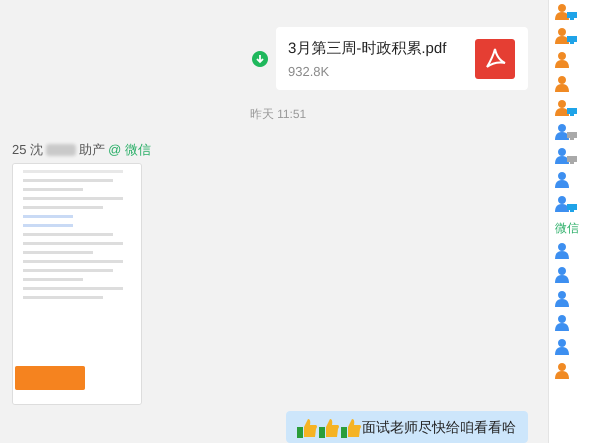 This screenshot has height=443, width=591. I want to click on file-name: 3月第三周-时政积累.pdf, so click(367, 48).